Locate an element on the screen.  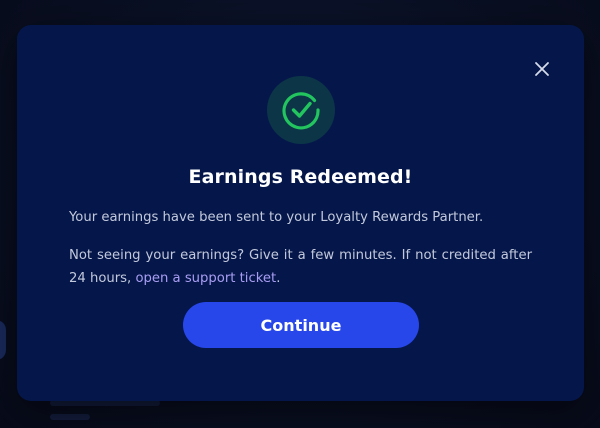
support-help-text-suffix: . is located at coordinates (278, 278).